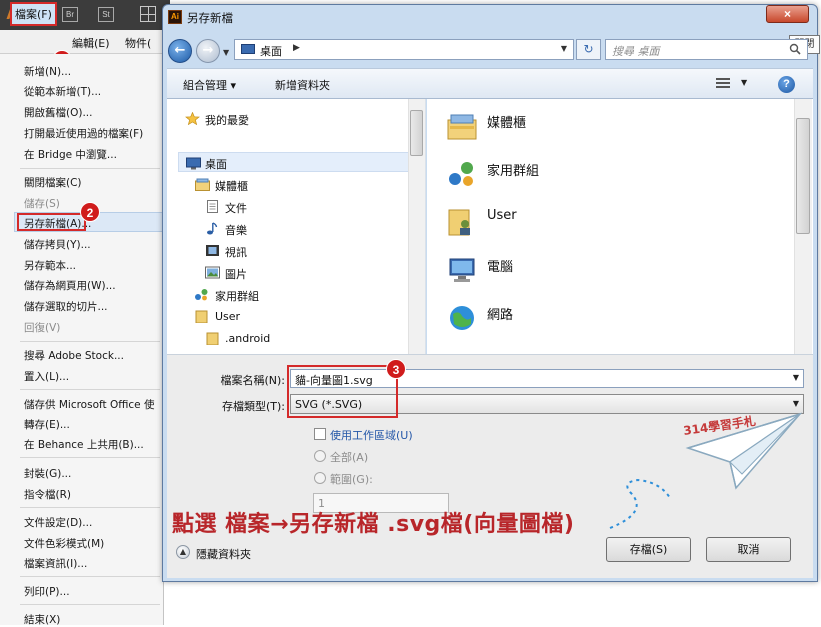 This screenshot has width=821, height=627. I want to click on file-item-computer: 電腦, so click(500, 265).